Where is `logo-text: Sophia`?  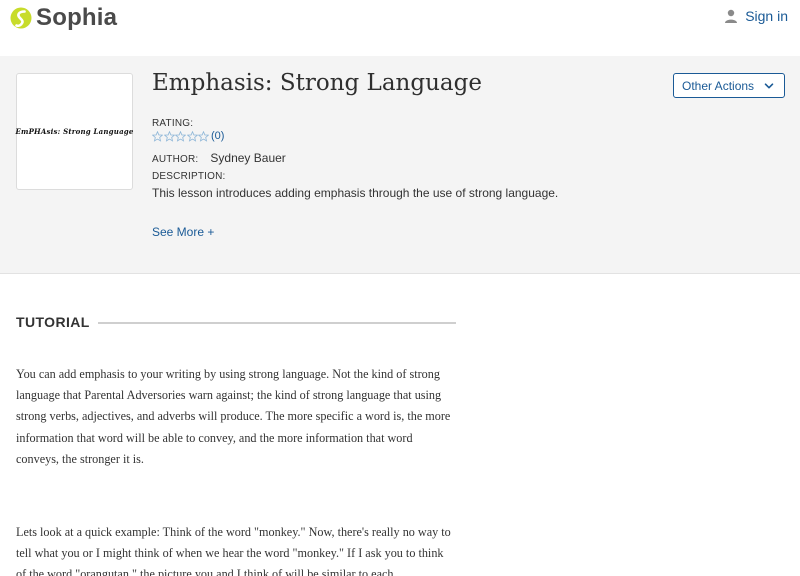 logo-text: Sophia is located at coordinates (77, 17).